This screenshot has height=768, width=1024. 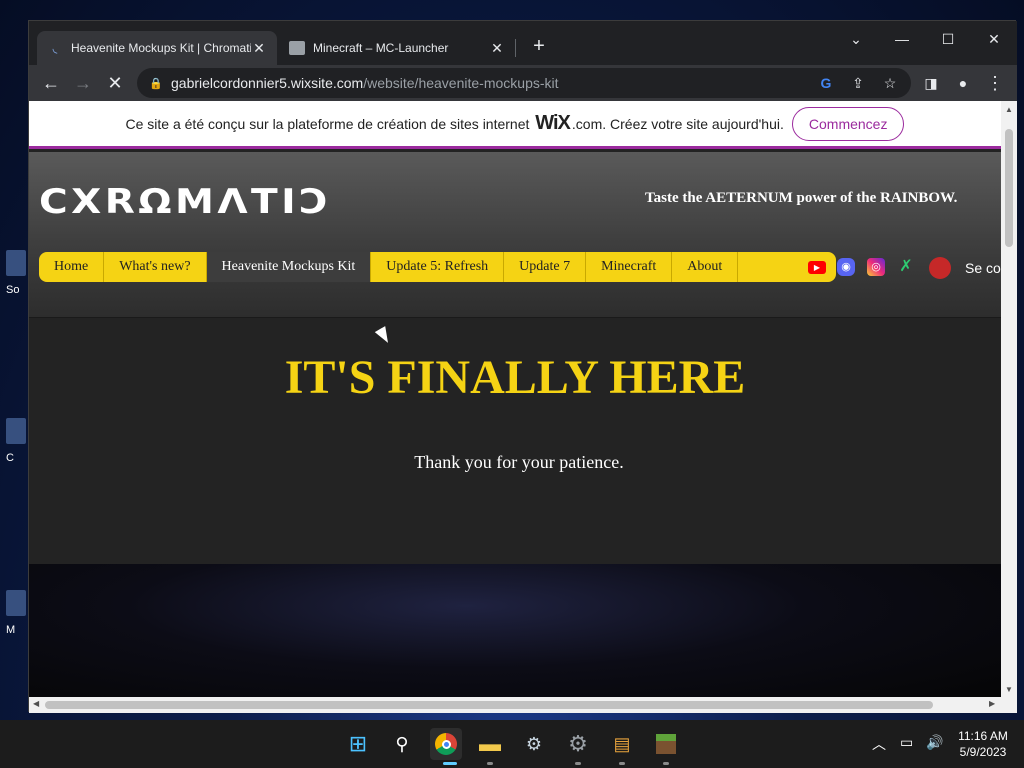 What do you see at coordinates (992, 703) in the screenshot?
I see `scroll-right-icon: ▶` at bounding box center [992, 703].